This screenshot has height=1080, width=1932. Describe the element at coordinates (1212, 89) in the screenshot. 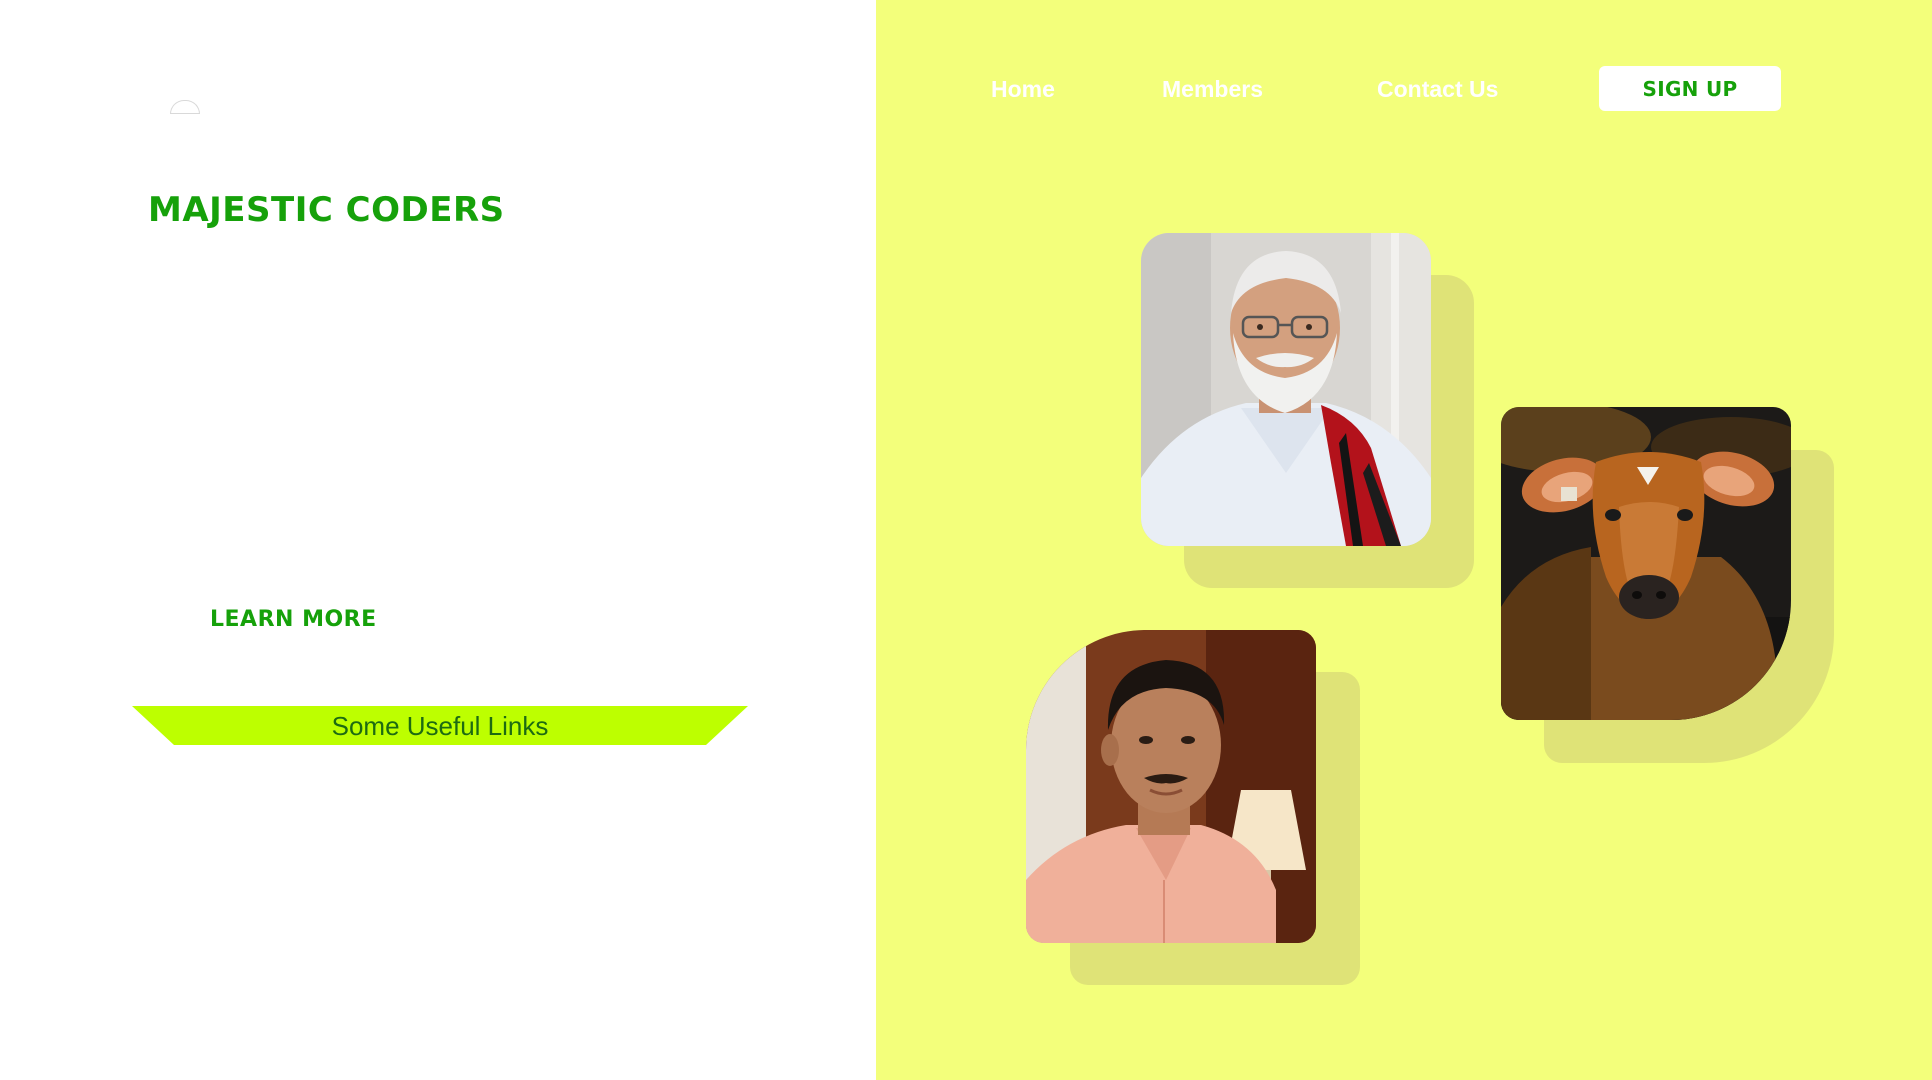

I see `nav-members-link: Members` at that location.